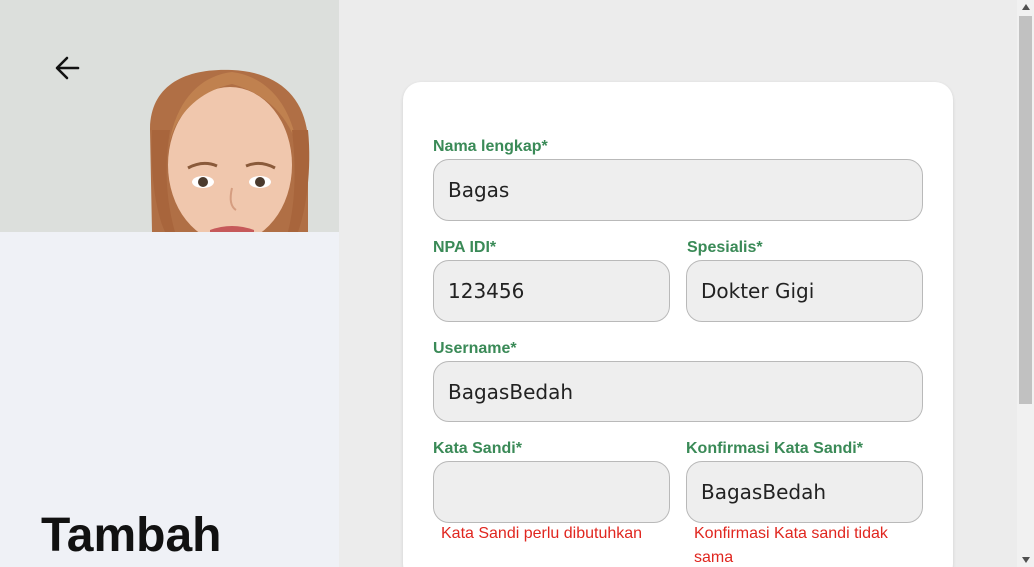 This screenshot has height=567, width=1034. Describe the element at coordinates (477, 448) in the screenshot. I see `password-label: Kata Sandi*` at that location.